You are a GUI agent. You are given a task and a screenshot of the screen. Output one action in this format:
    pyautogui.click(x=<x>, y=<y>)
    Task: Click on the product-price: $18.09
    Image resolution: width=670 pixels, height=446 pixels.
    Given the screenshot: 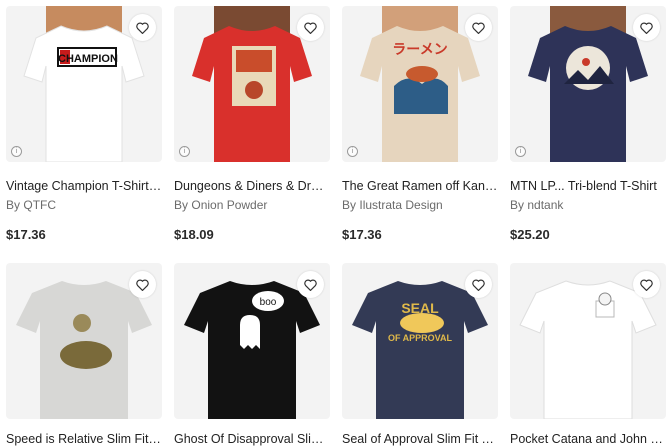 What is the action you would take?
    pyautogui.click(x=194, y=234)
    